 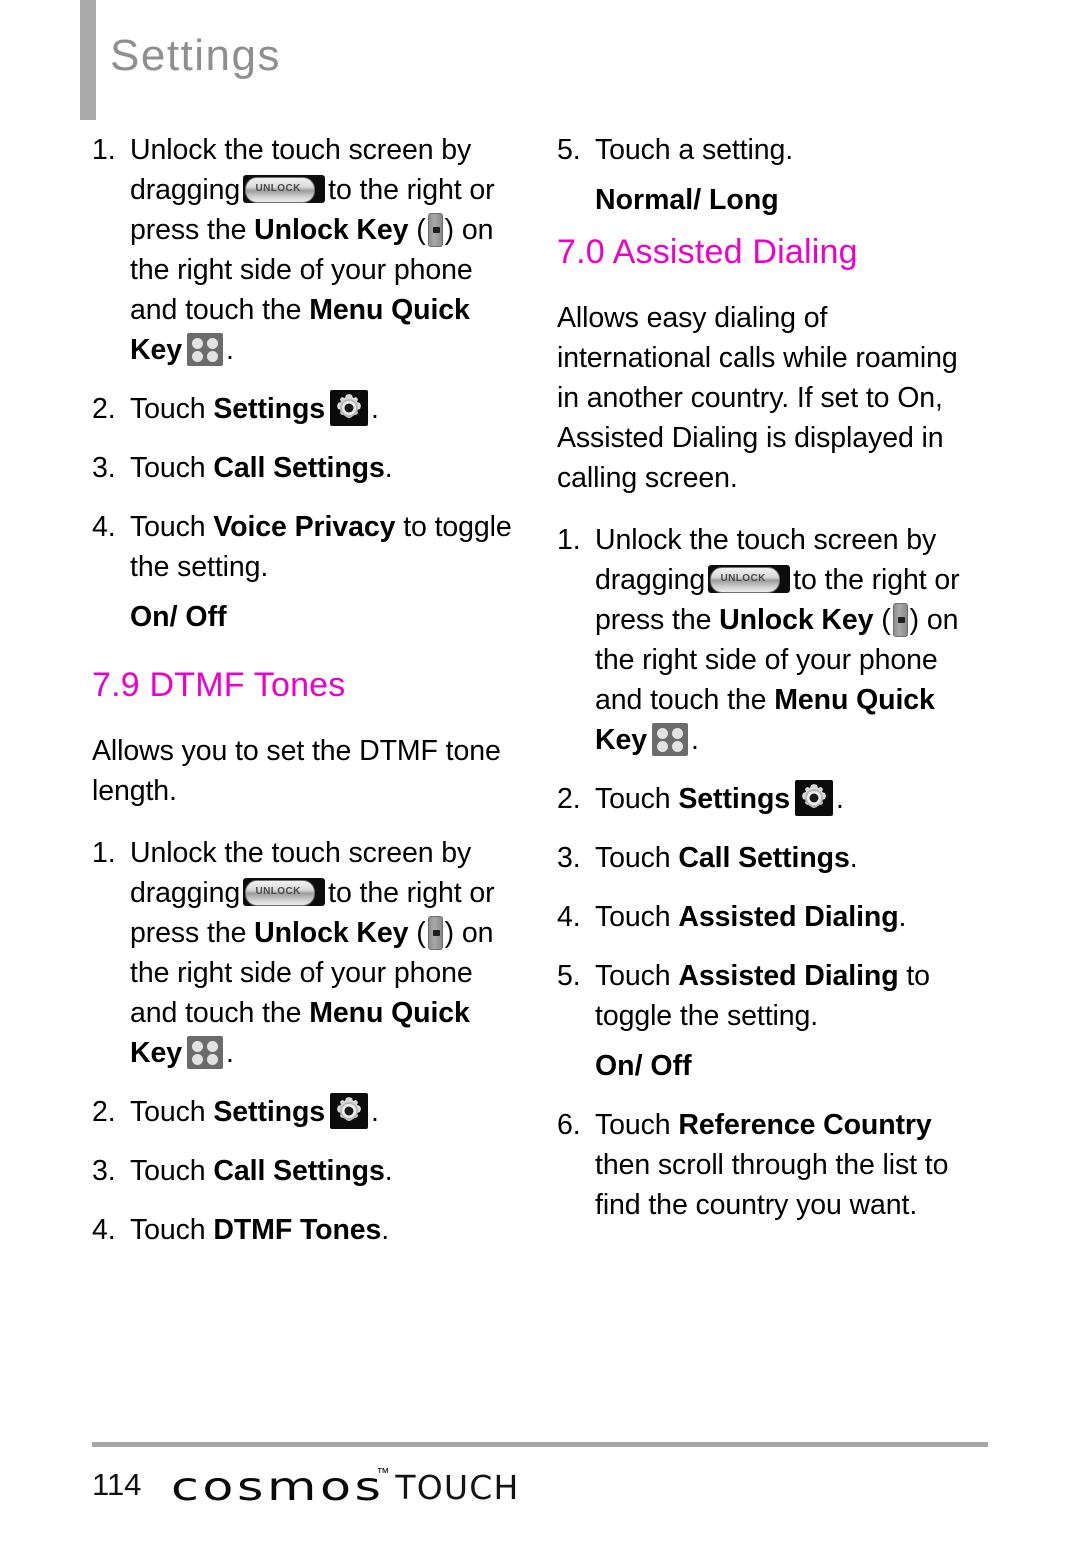 I want to click on step-number: 5., so click(x=569, y=976).